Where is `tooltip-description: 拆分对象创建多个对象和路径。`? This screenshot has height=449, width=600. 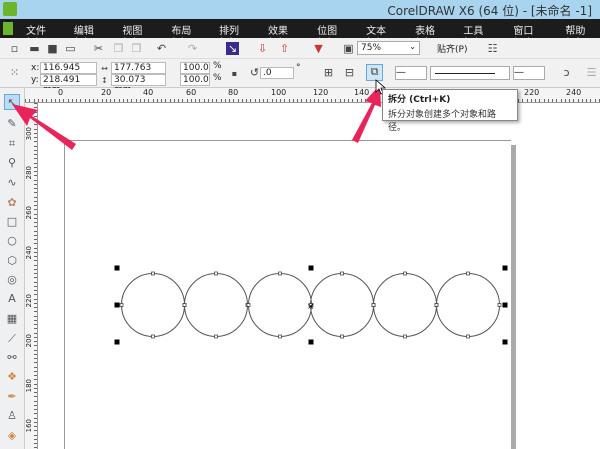 tooltip-description: 拆分对象创建多个对象和路径。 is located at coordinates (442, 121).